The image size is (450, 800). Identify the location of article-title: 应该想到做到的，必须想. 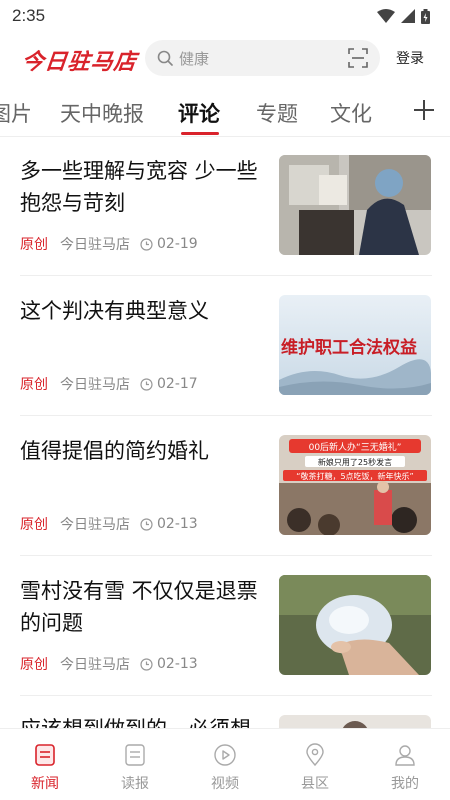
(142, 721).